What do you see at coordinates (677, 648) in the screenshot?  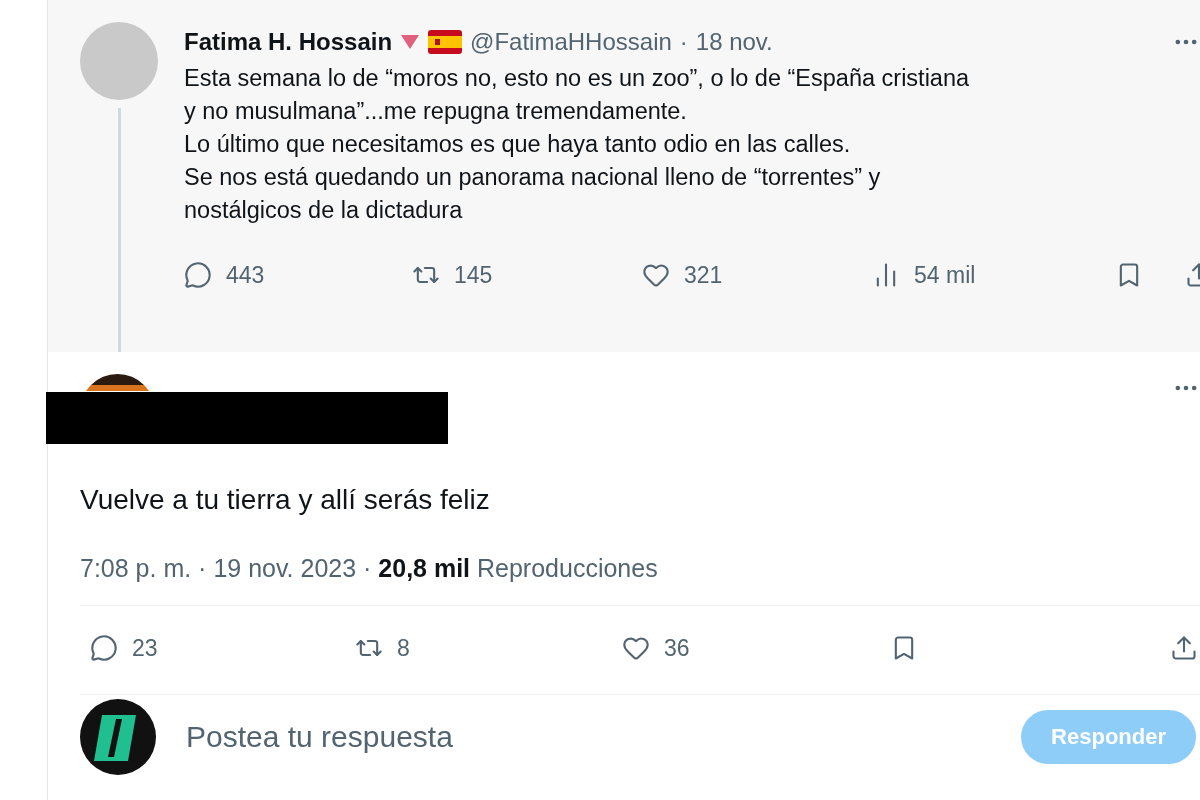 I see `action-count: 36` at bounding box center [677, 648].